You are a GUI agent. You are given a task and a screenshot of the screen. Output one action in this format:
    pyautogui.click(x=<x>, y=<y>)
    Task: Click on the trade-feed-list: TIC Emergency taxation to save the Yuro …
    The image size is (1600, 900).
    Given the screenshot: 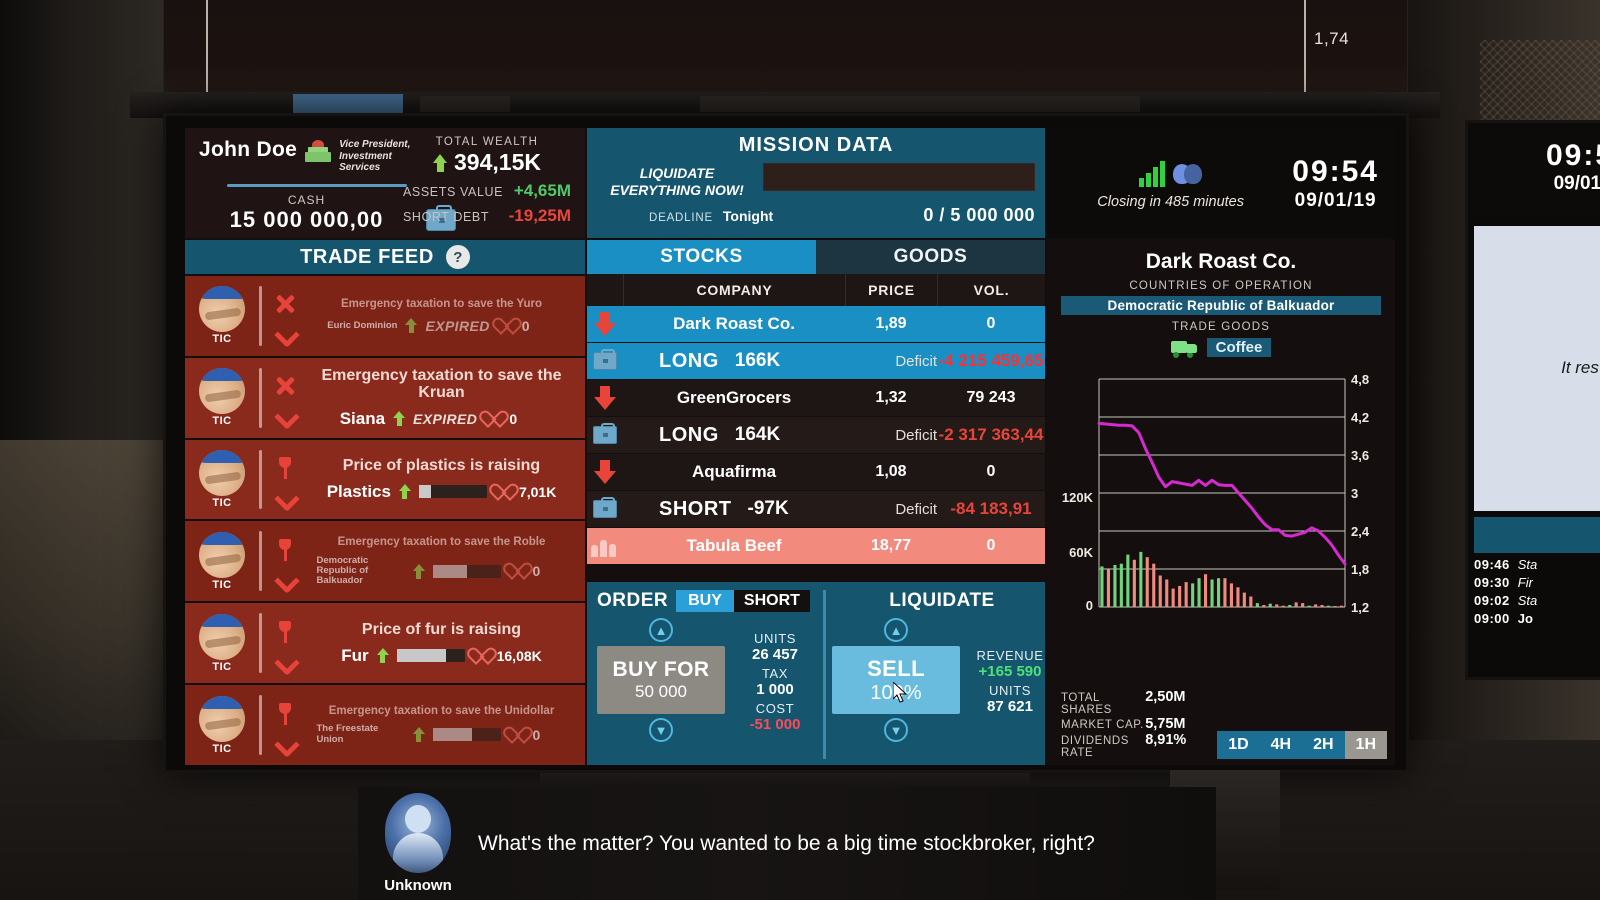 What is the action you would take?
    pyautogui.click(x=385, y=519)
    